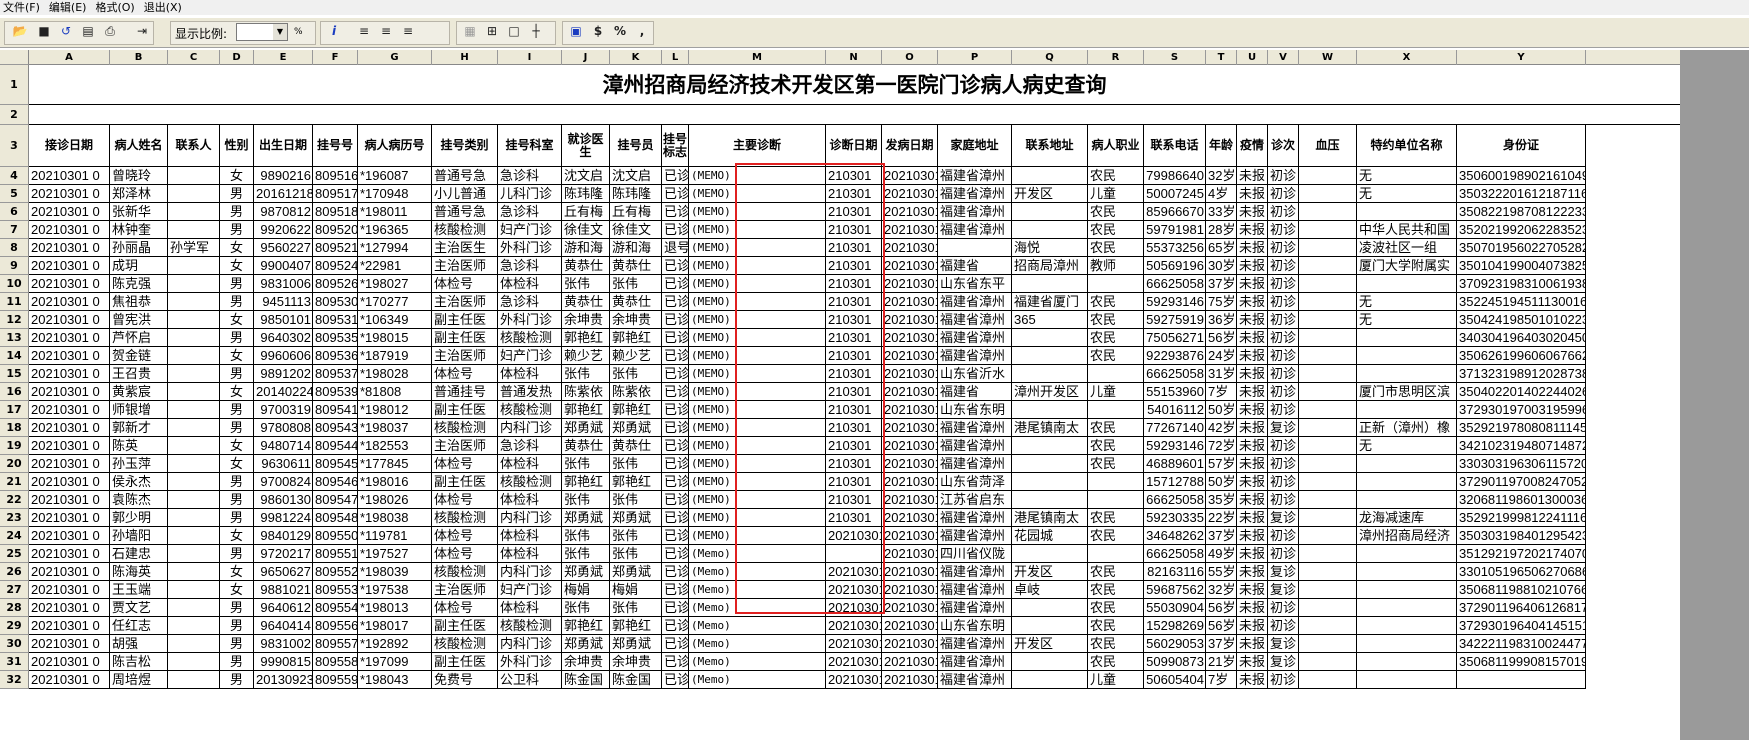 The image size is (1749, 740). Describe the element at coordinates (465, 536) in the screenshot. I see `table-cell: 体检号` at that location.